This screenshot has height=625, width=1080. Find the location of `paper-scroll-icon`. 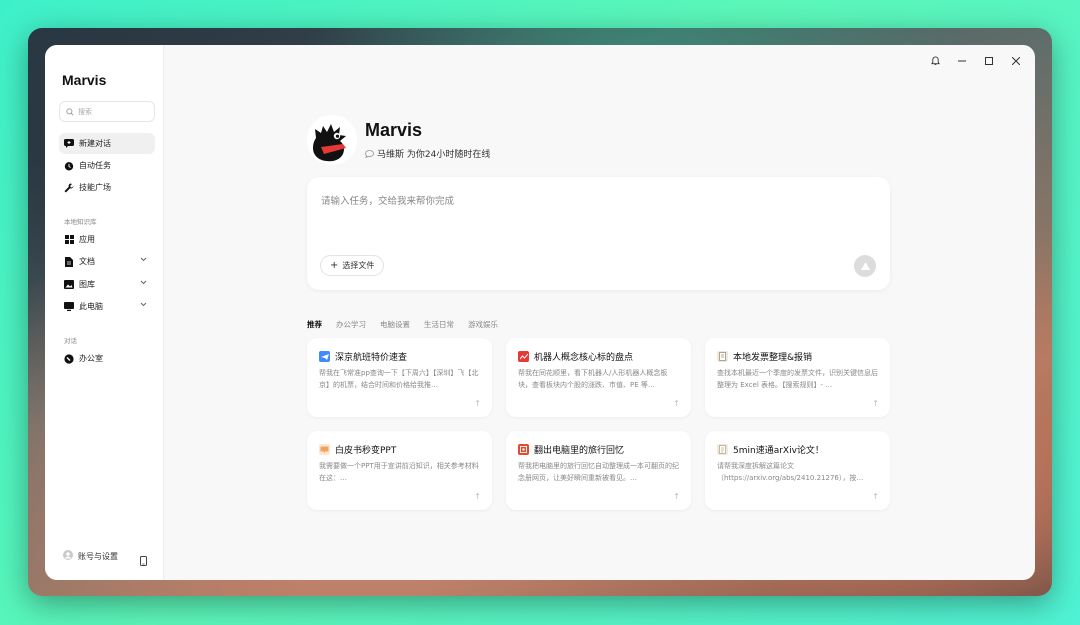

paper-scroll-icon is located at coordinates (722, 449).